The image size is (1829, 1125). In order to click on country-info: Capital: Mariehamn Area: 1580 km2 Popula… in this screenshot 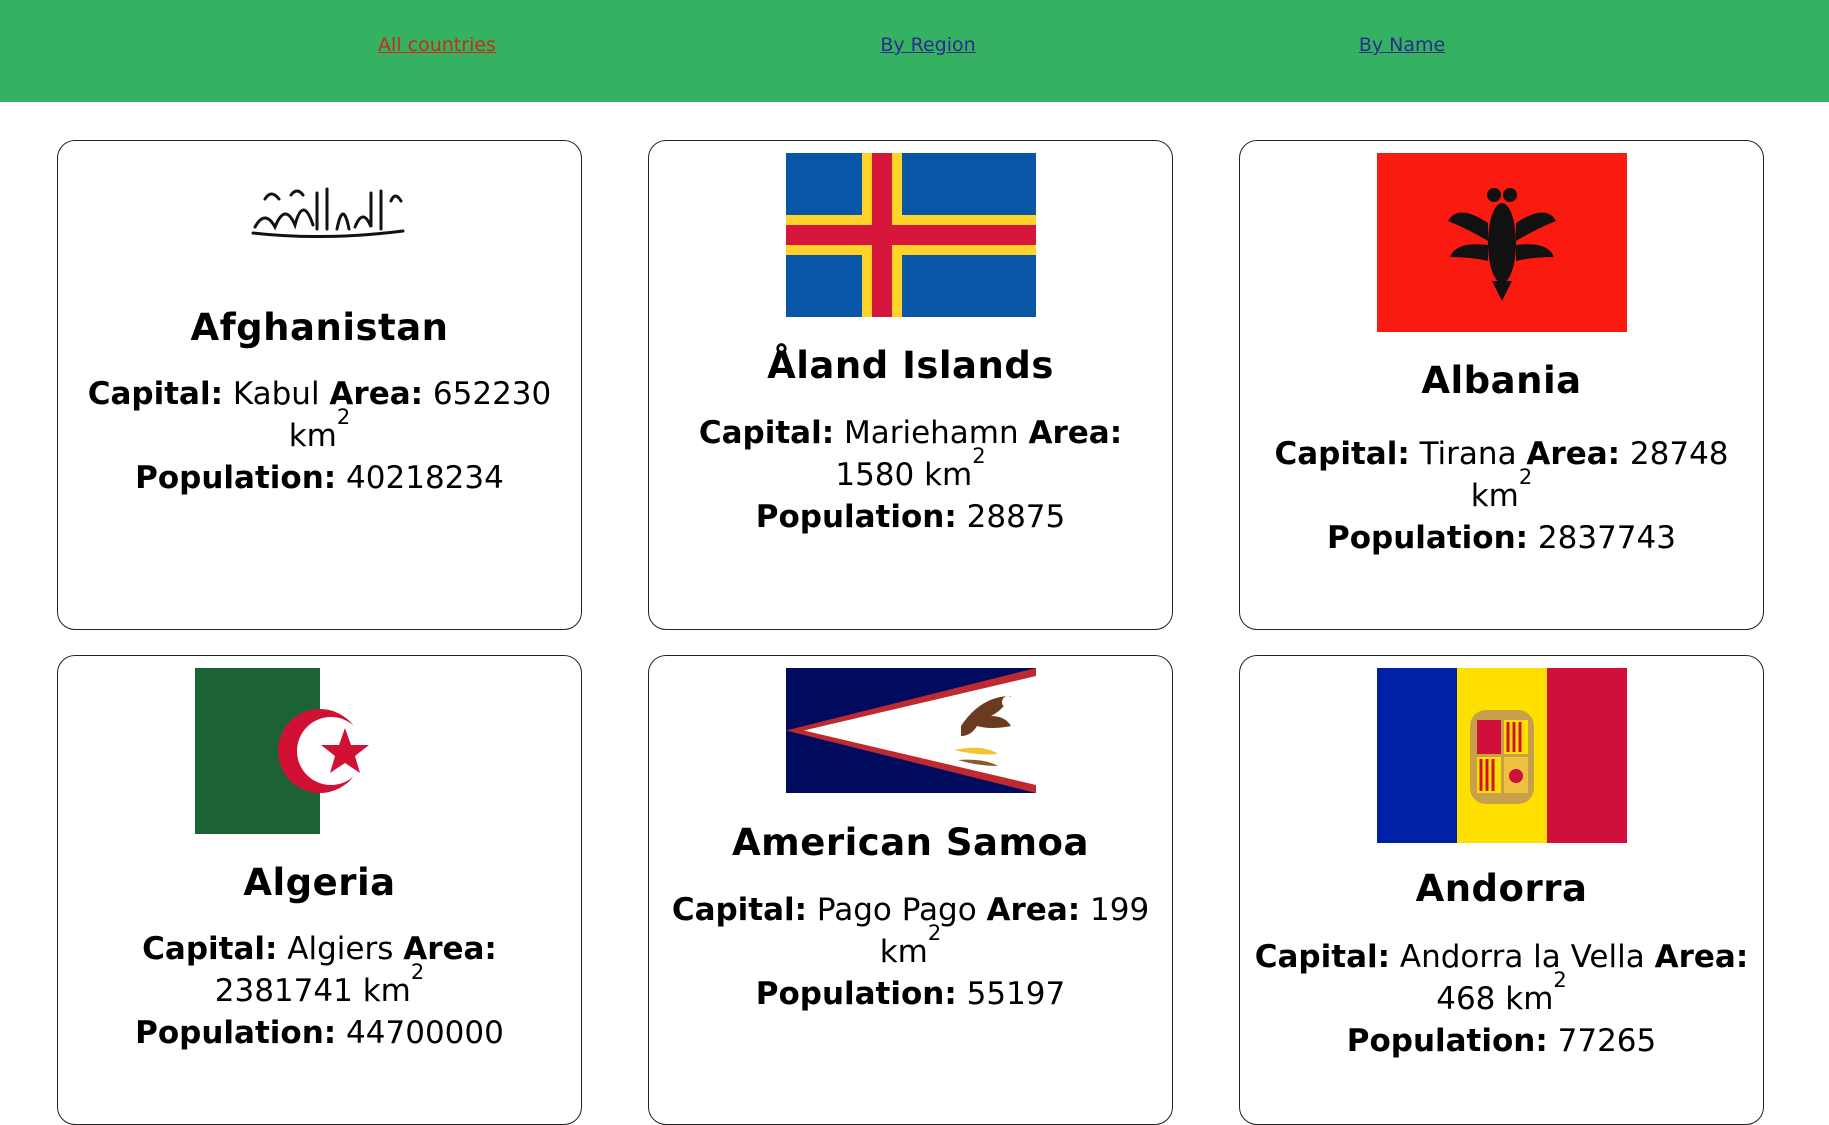, I will do `click(910, 475)`.